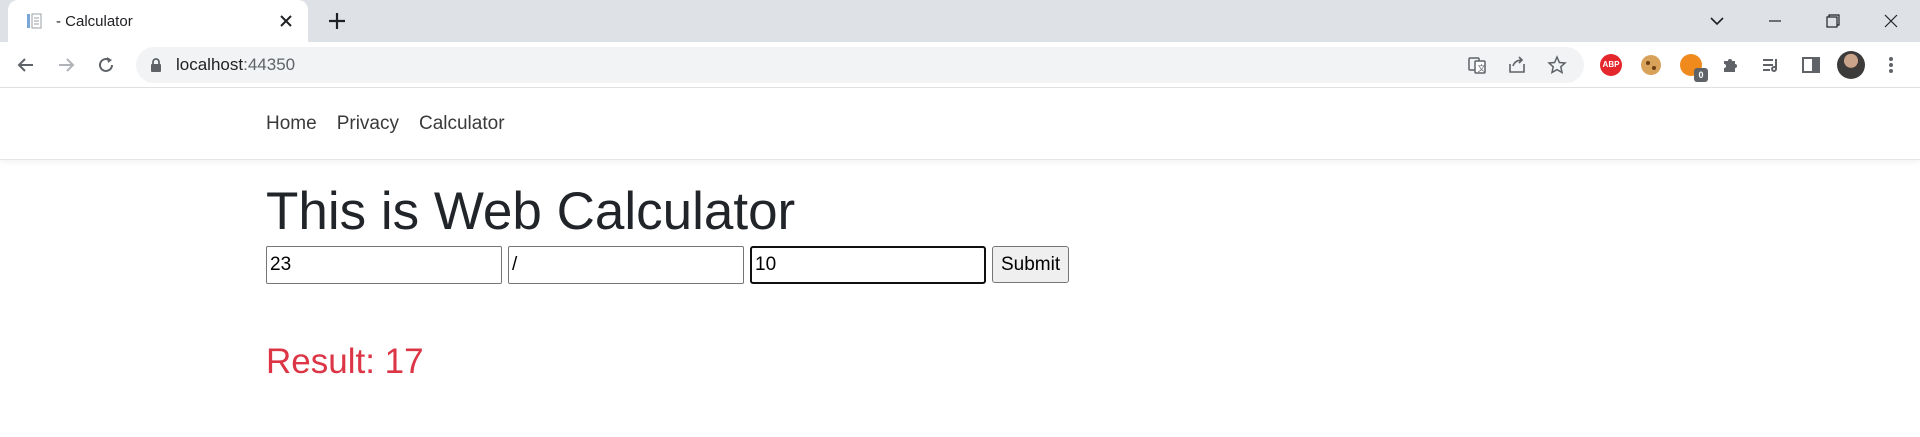 The width and height of the screenshot is (1920, 437). What do you see at coordinates (868, 264) in the screenshot?
I see `operand2-input` at bounding box center [868, 264].